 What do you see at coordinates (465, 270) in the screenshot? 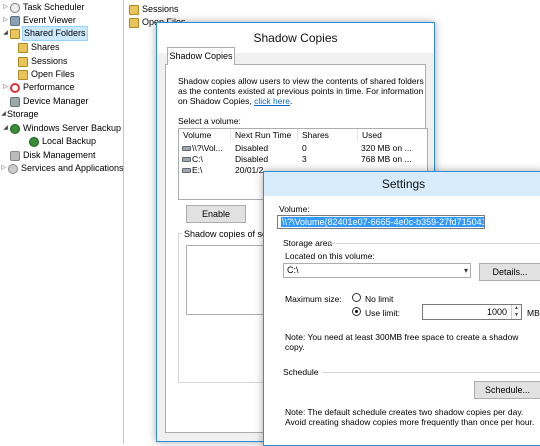
I see `chevron-down-icon: ▾` at bounding box center [465, 270].